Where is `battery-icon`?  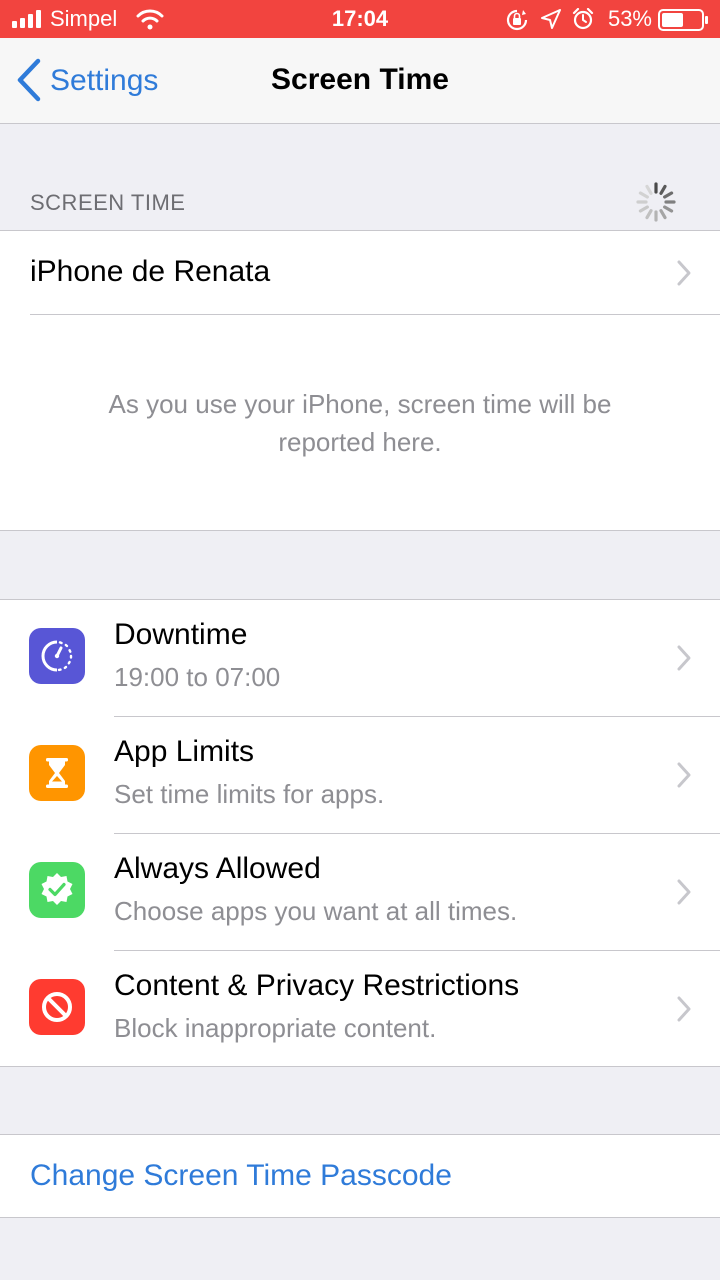 battery-icon is located at coordinates (683, 20).